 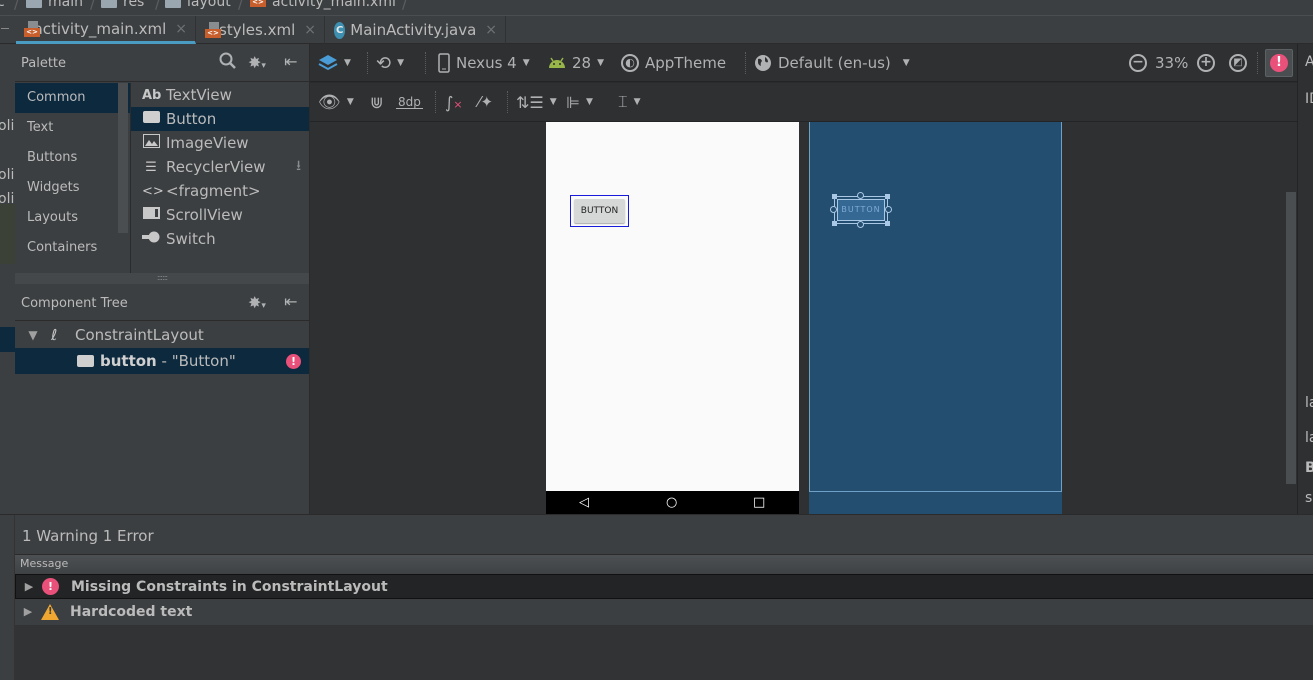 What do you see at coordinates (220, 167) in the screenshot?
I see `widget-recyclerview: ☰ RecyclerView ⭳` at bounding box center [220, 167].